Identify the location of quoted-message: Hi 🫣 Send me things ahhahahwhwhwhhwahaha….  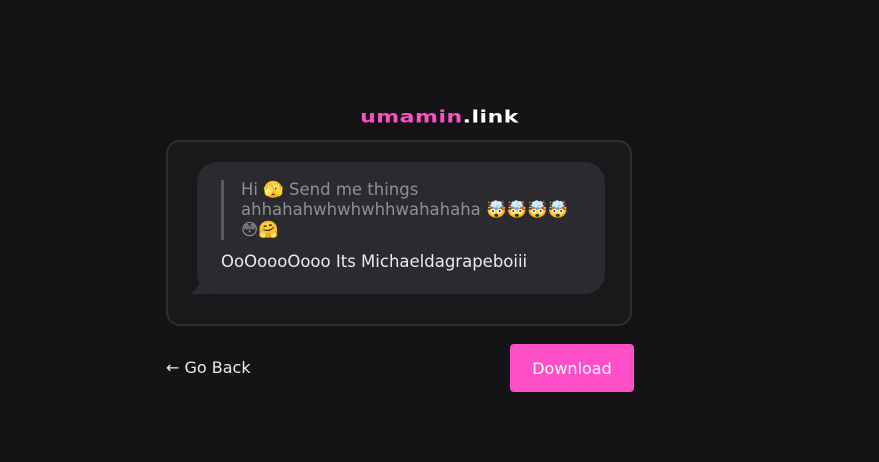
(396, 210).